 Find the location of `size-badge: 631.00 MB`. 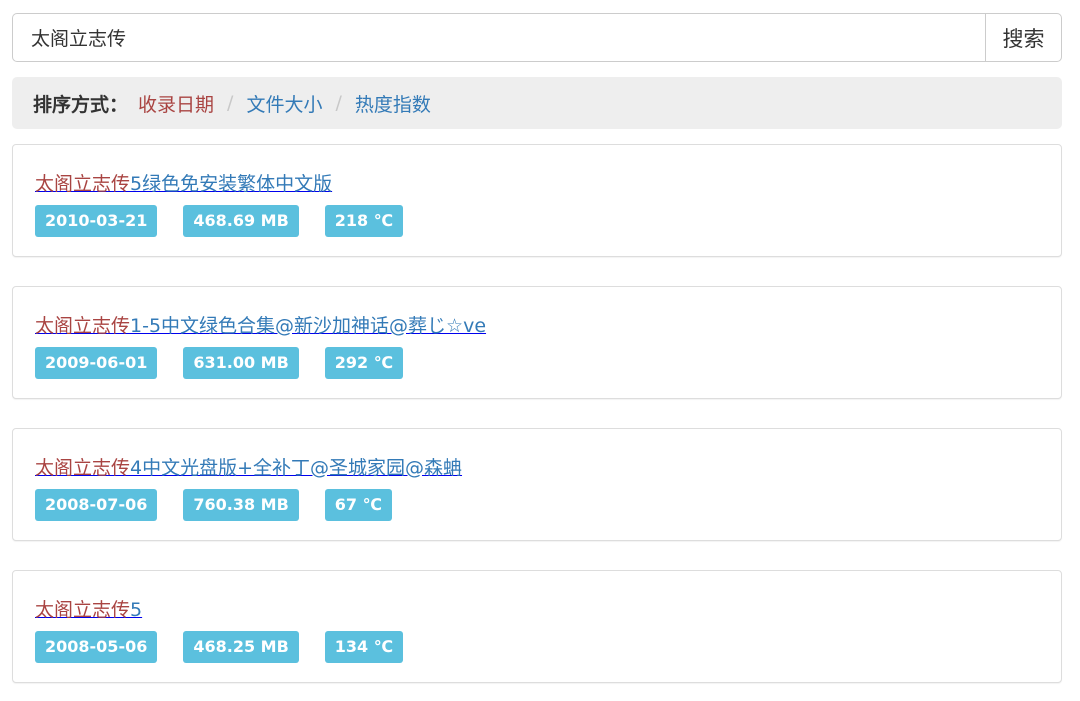

size-badge: 631.00 MB is located at coordinates (241, 363).